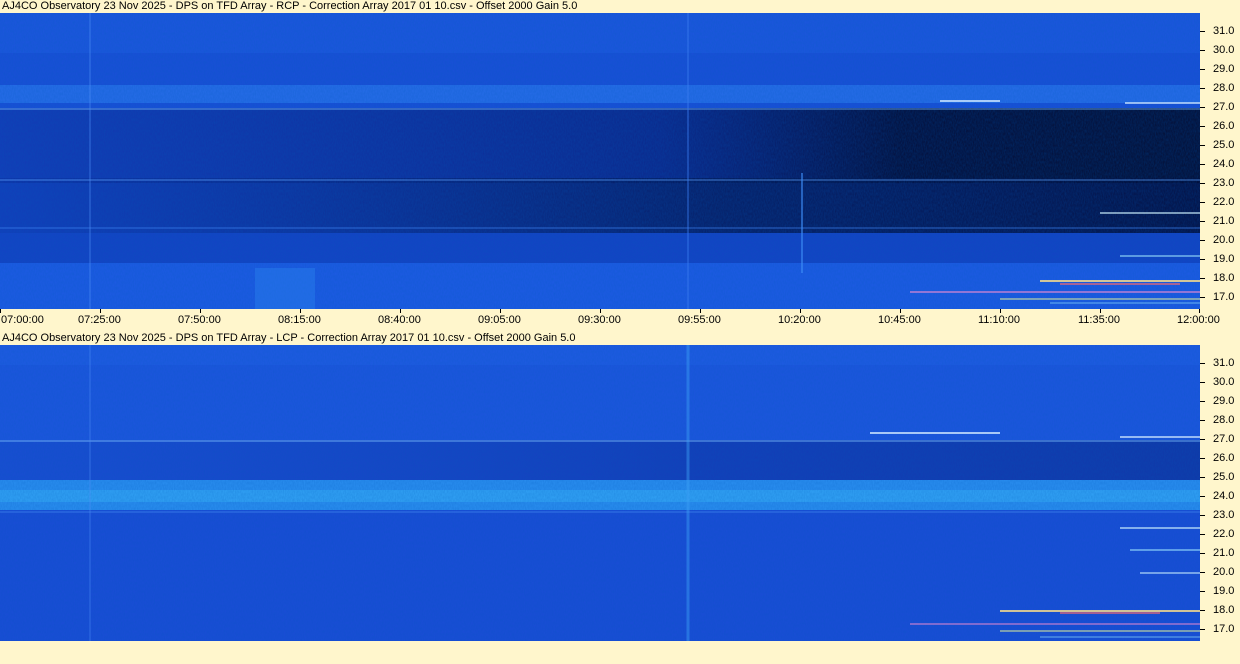  Describe the element at coordinates (1224, 591) in the screenshot. I see `lcp-ylabel: 19.0` at that location.